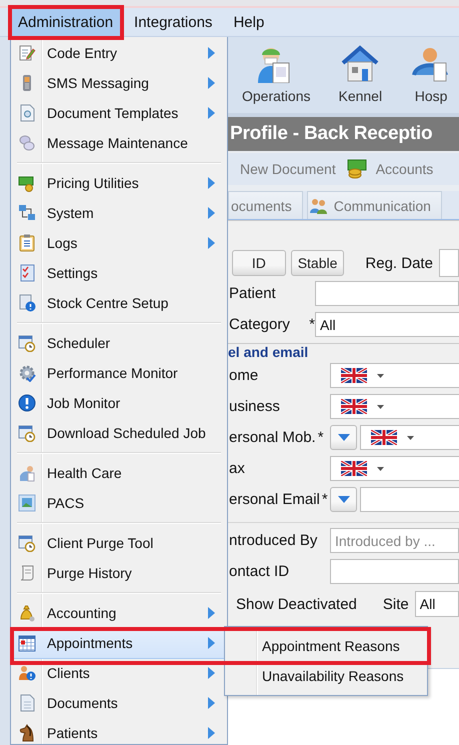  What do you see at coordinates (27, 303) in the screenshot?
I see `document-alert-icon` at bounding box center [27, 303].